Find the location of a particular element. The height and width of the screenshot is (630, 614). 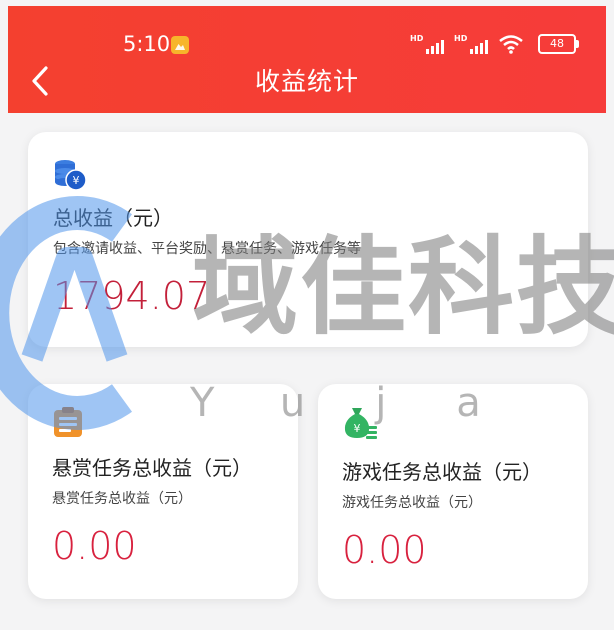

status-time: 5:10 is located at coordinates (147, 44).